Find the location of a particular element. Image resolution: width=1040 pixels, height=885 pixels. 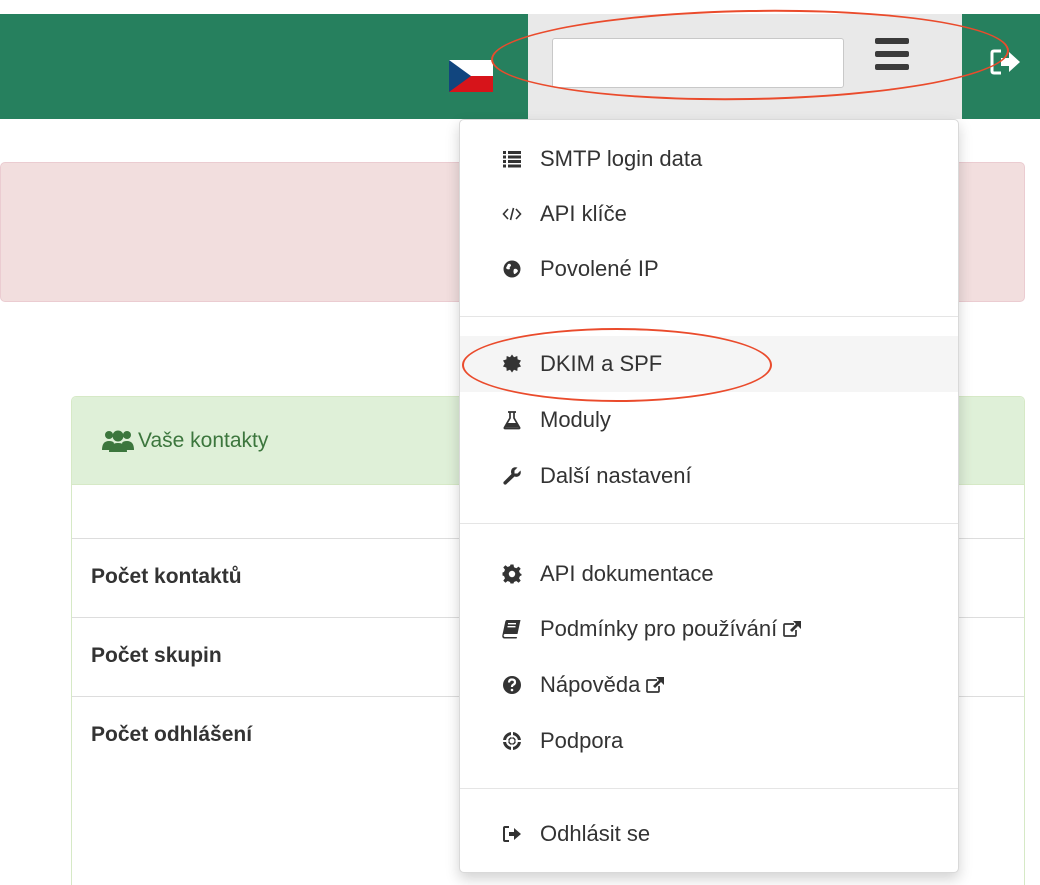

menu-item-dkim-spf: DKIM a SPF is located at coordinates (709, 364).